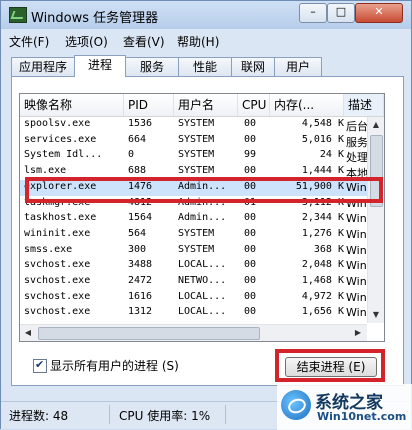 Image resolution: width=412 pixels, height=430 pixels. I want to click on watermark-url: Win10net.com, so click(362, 416).